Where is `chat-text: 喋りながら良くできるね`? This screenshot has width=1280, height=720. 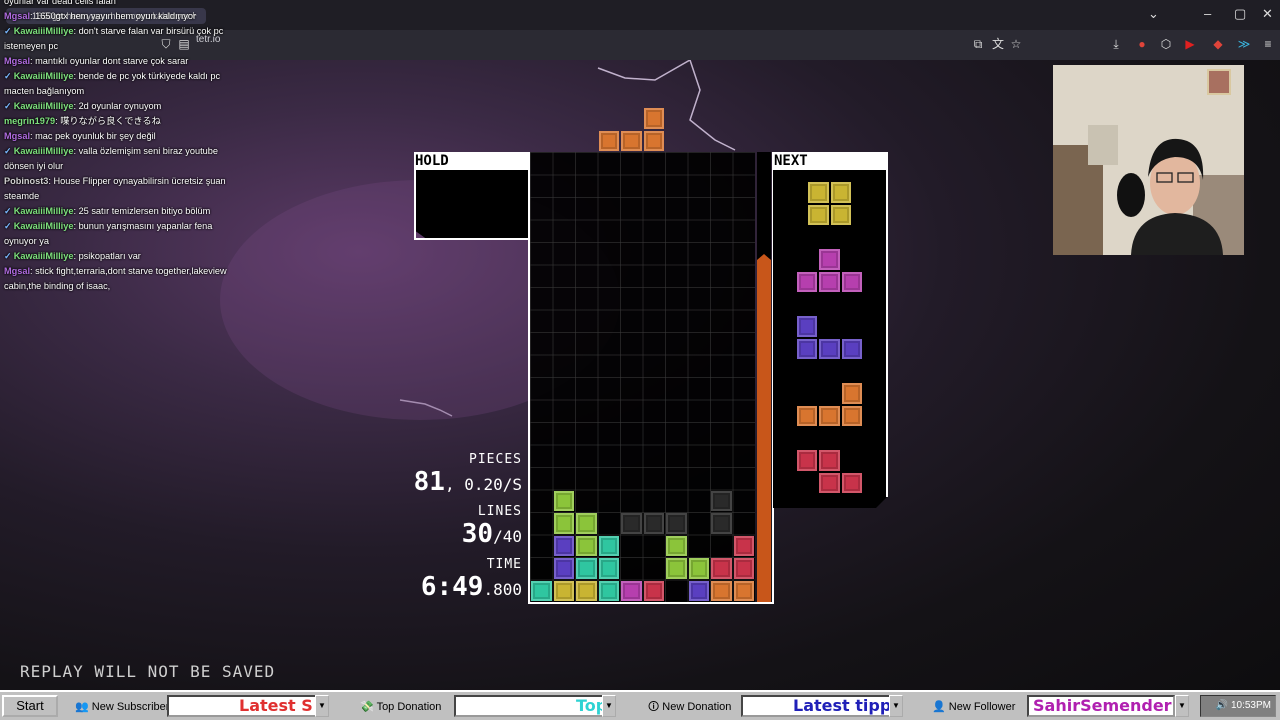 chat-text: 喋りながら良くできるね is located at coordinates (110, 121).